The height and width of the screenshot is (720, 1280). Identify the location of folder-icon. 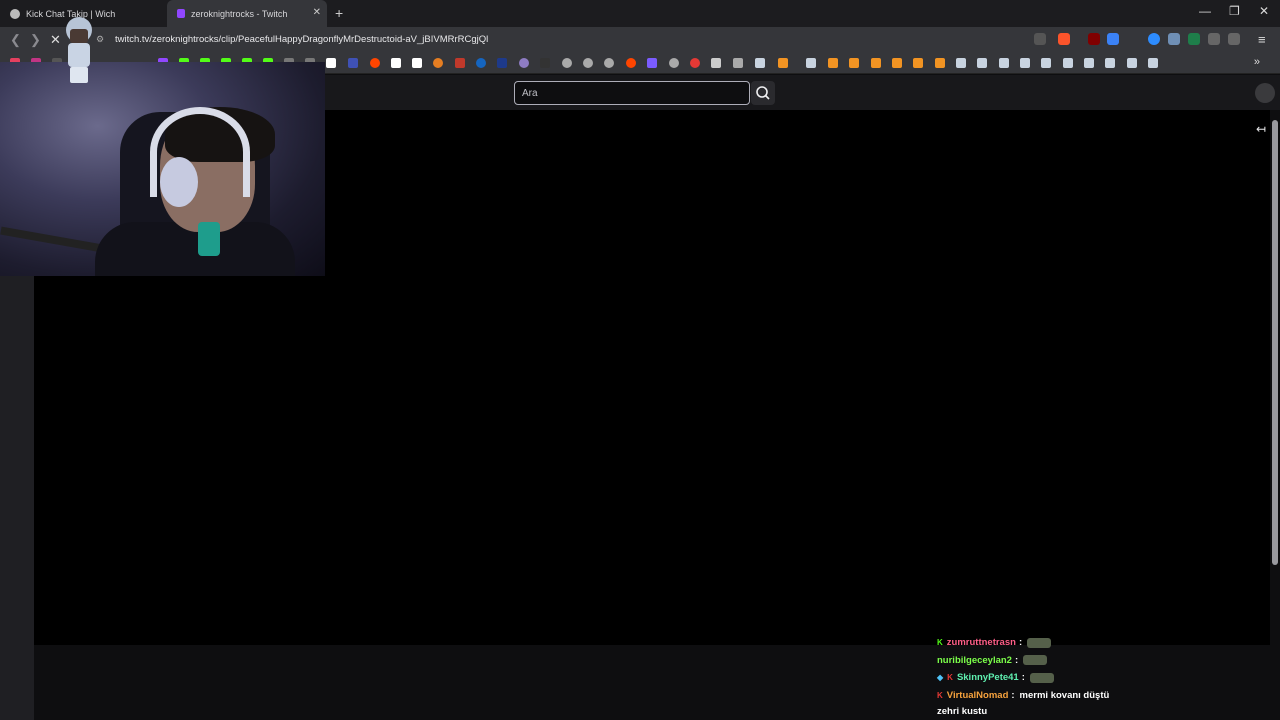
(738, 63).